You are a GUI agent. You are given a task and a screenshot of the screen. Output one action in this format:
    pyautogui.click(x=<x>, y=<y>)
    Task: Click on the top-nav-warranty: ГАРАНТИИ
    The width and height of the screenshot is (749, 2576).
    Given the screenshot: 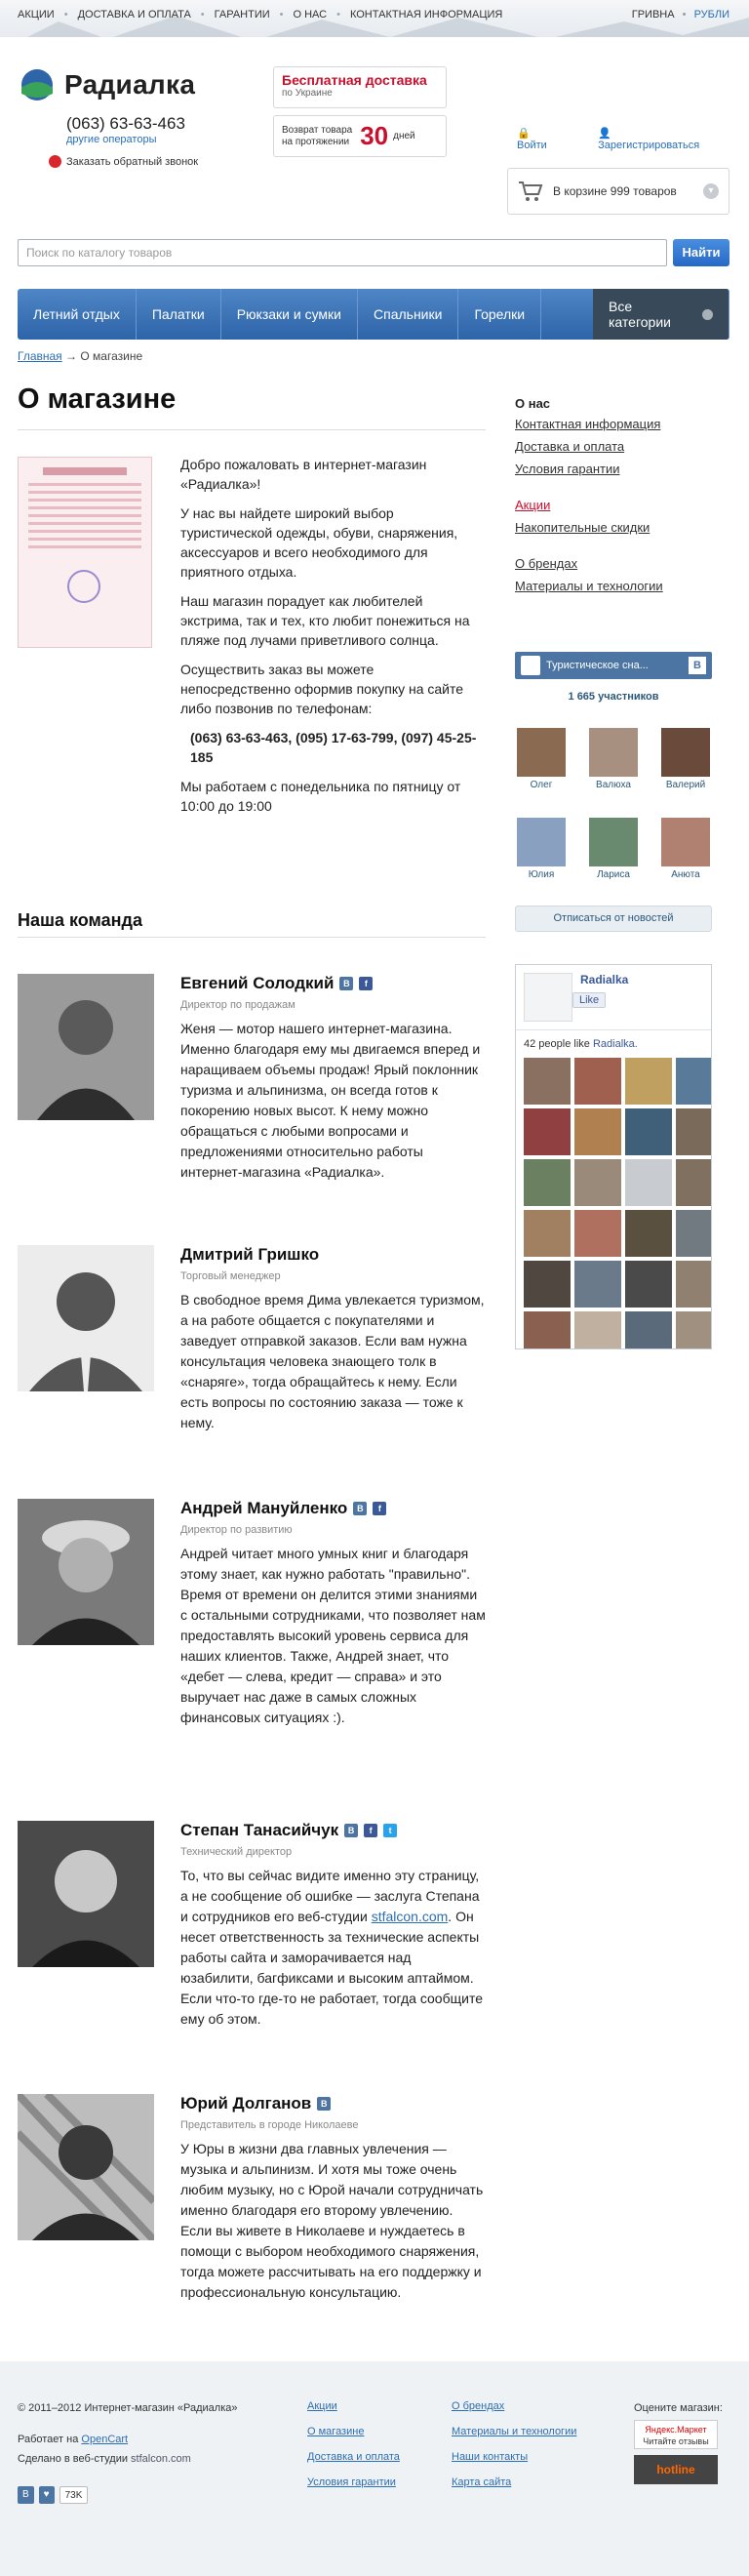 What is the action you would take?
    pyautogui.click(x=243, y=14)
    